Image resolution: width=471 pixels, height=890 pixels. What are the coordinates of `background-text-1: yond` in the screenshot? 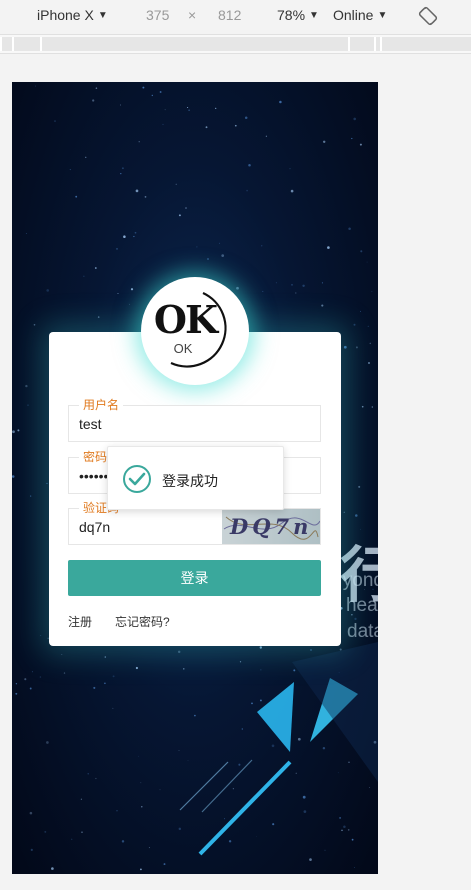 It's located at (360, 580).